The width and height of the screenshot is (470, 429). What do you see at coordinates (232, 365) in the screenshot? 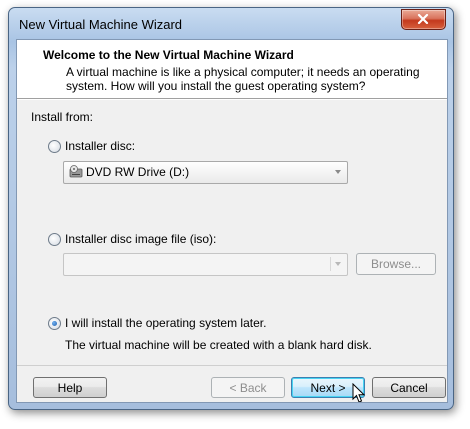
I see `footer-divider` at bounding box center [232, 365].